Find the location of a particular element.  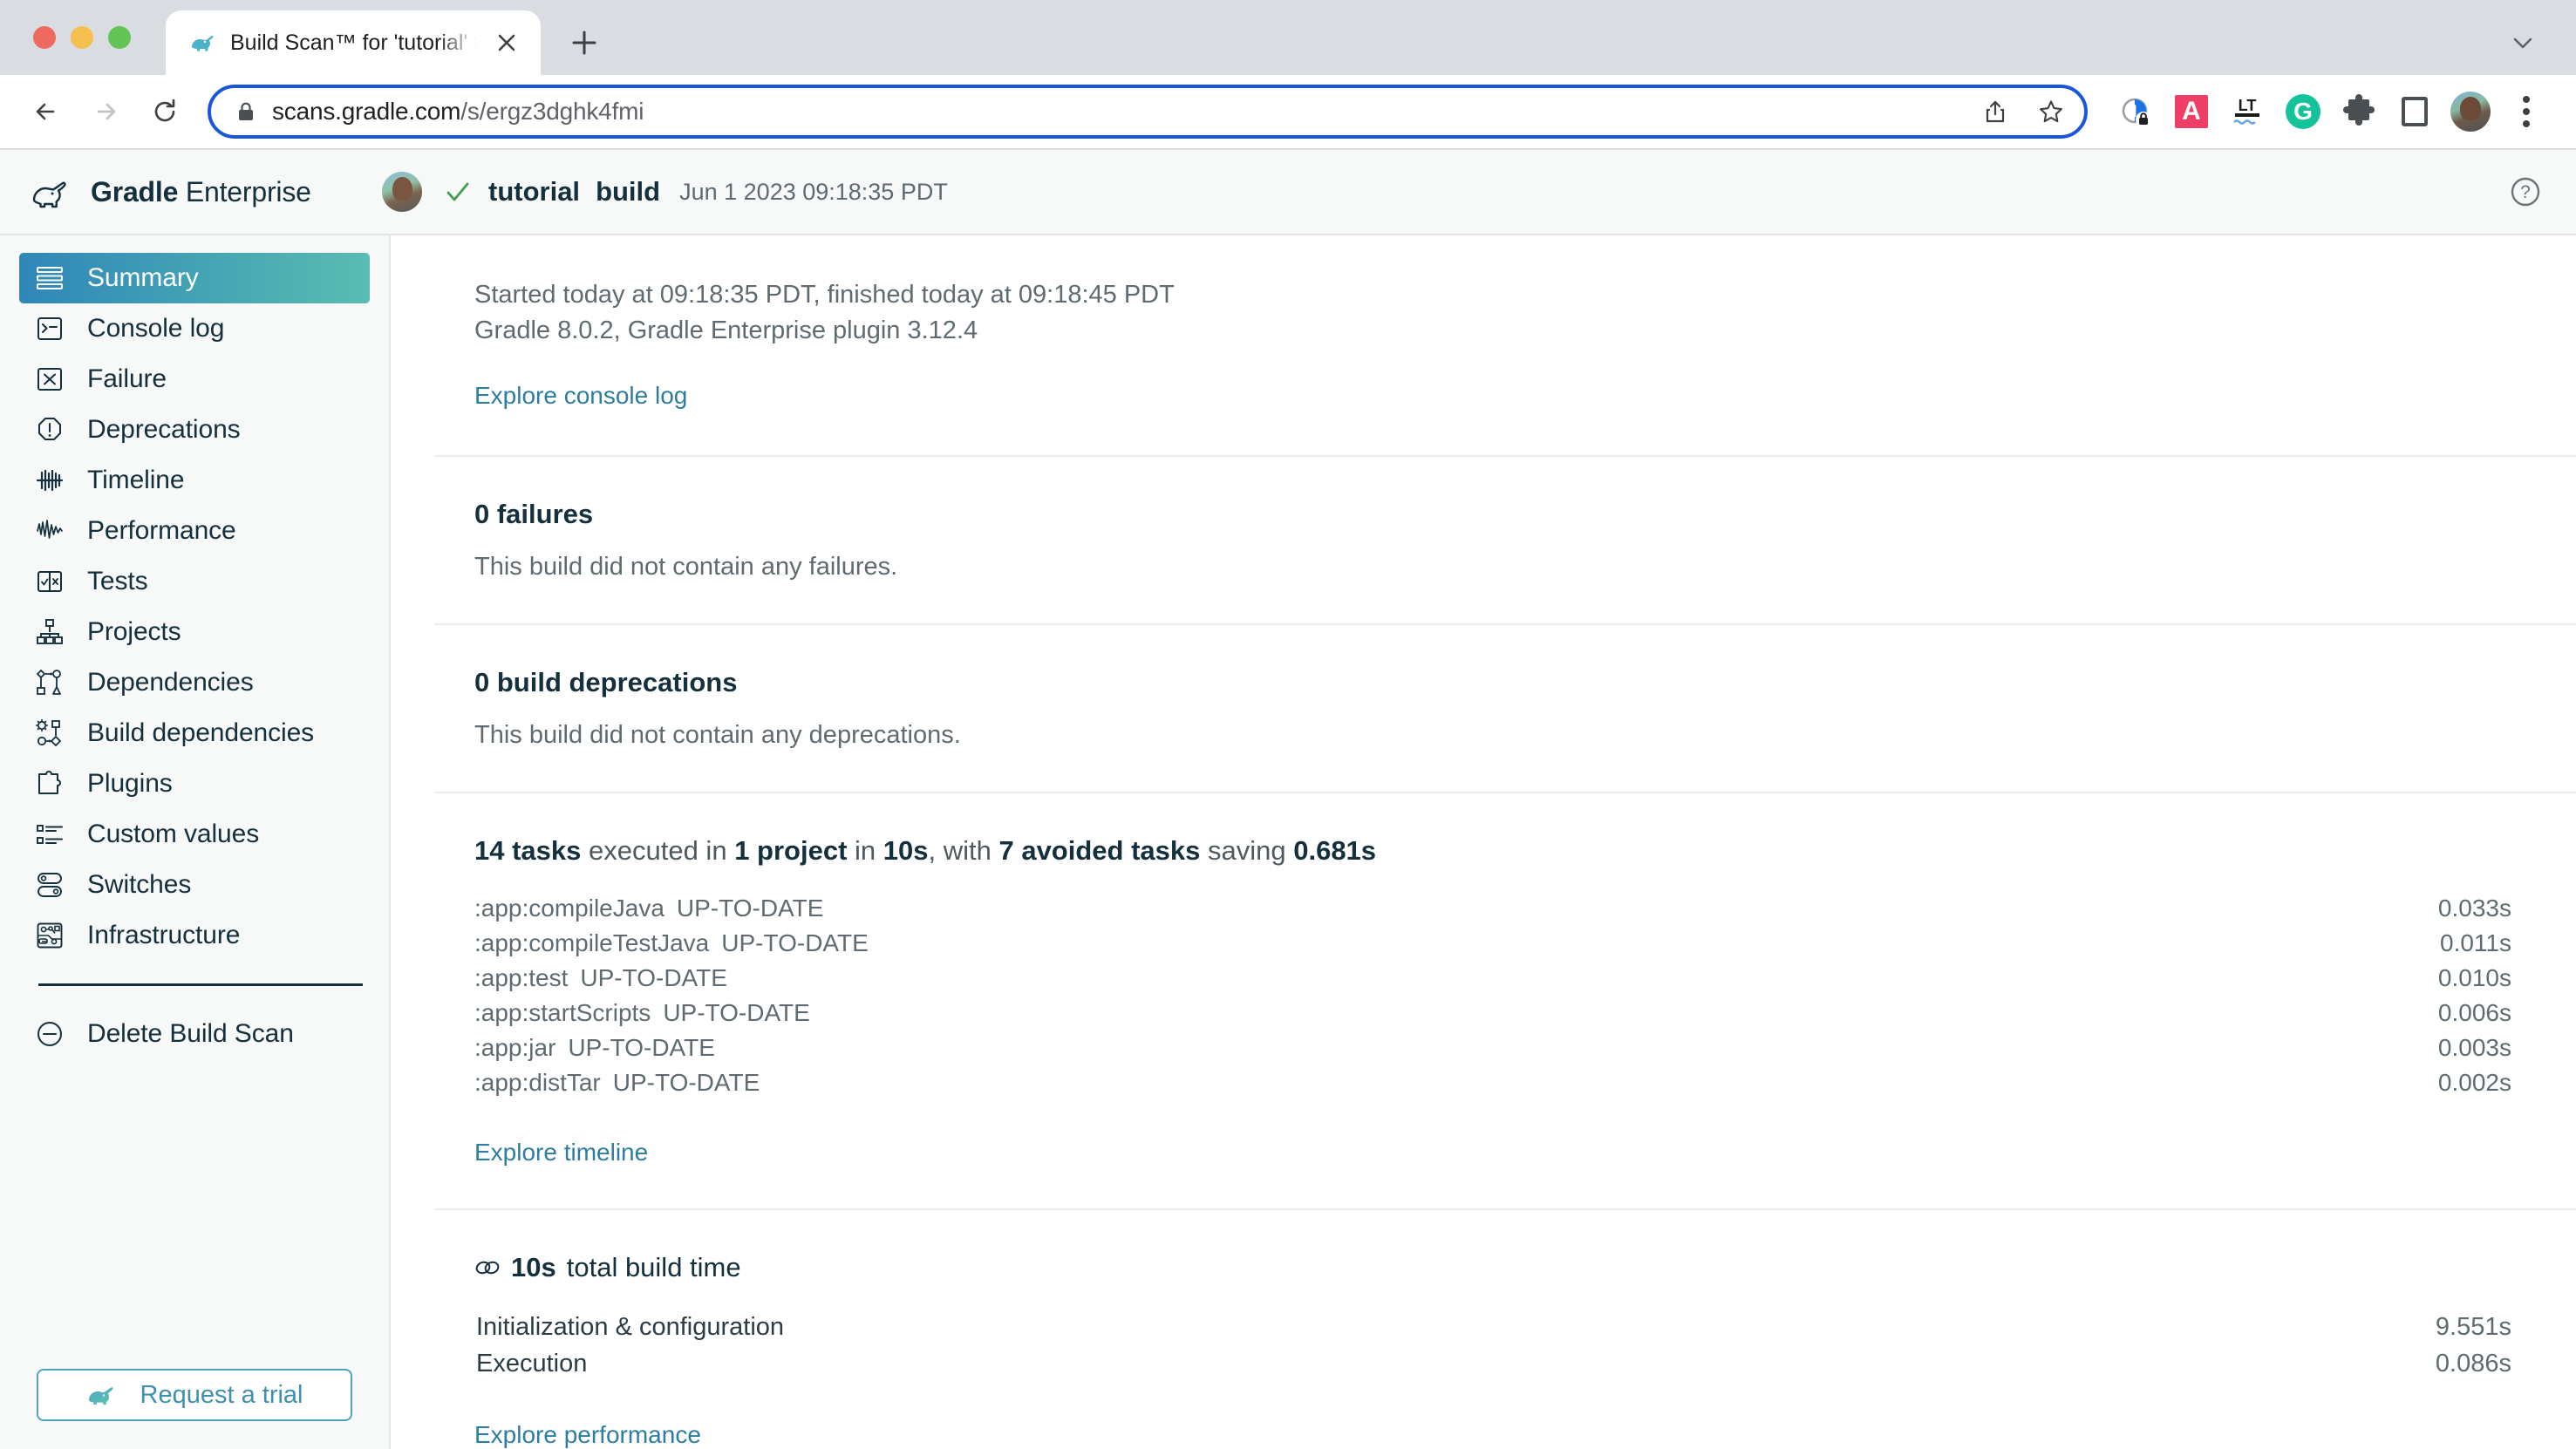

url-domain: scans.gradle.com is located at coordinates (367, 111).